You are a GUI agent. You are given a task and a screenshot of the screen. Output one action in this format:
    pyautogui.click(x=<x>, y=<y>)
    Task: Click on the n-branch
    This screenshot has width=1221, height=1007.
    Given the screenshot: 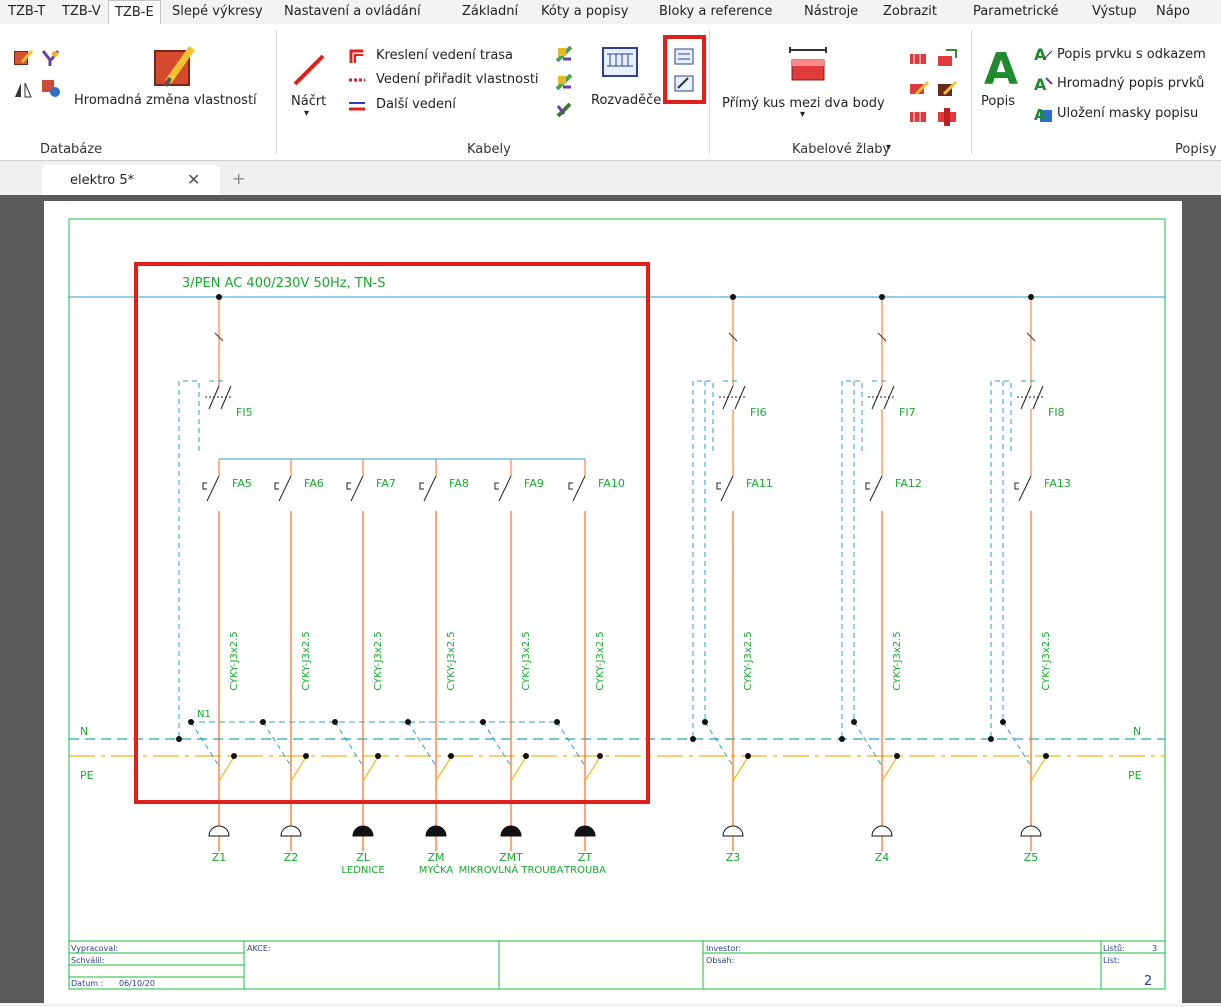 What is the action you would take?
    pyautogui.click(x=868, y=744)
    